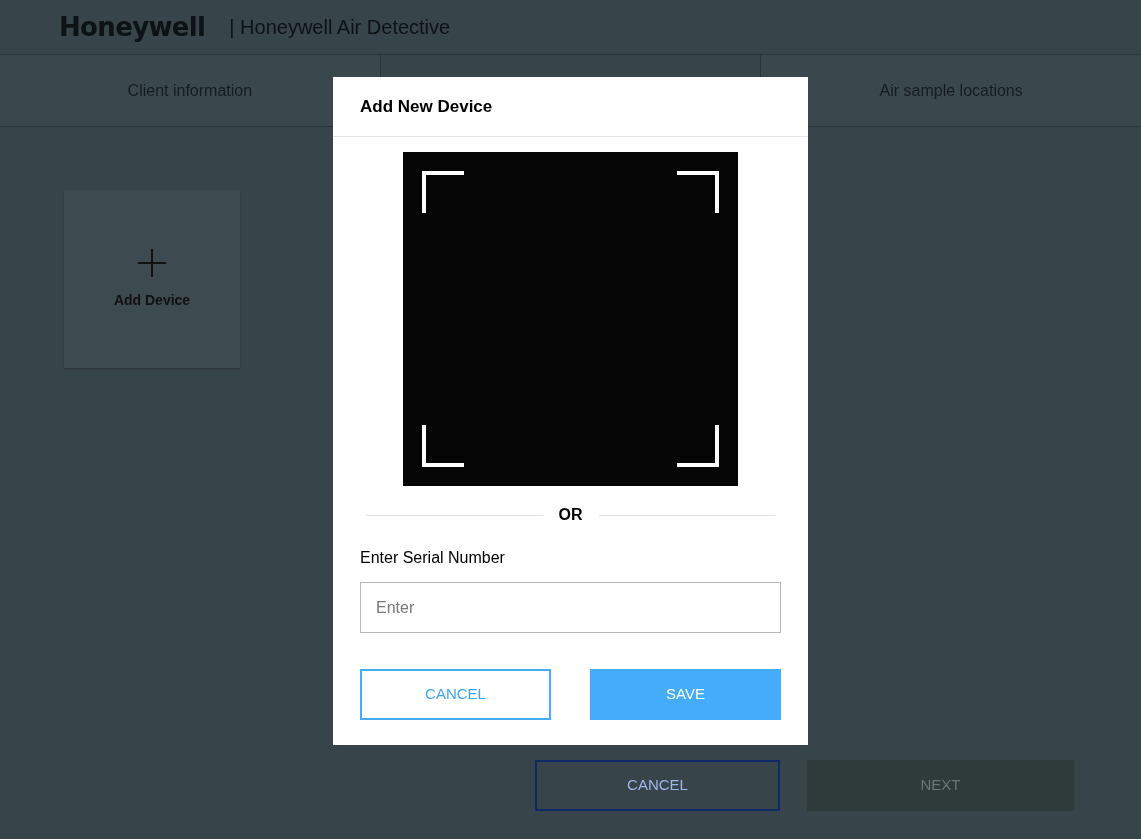  I want to click on add-device-card: Add Device, so click(152, 279).